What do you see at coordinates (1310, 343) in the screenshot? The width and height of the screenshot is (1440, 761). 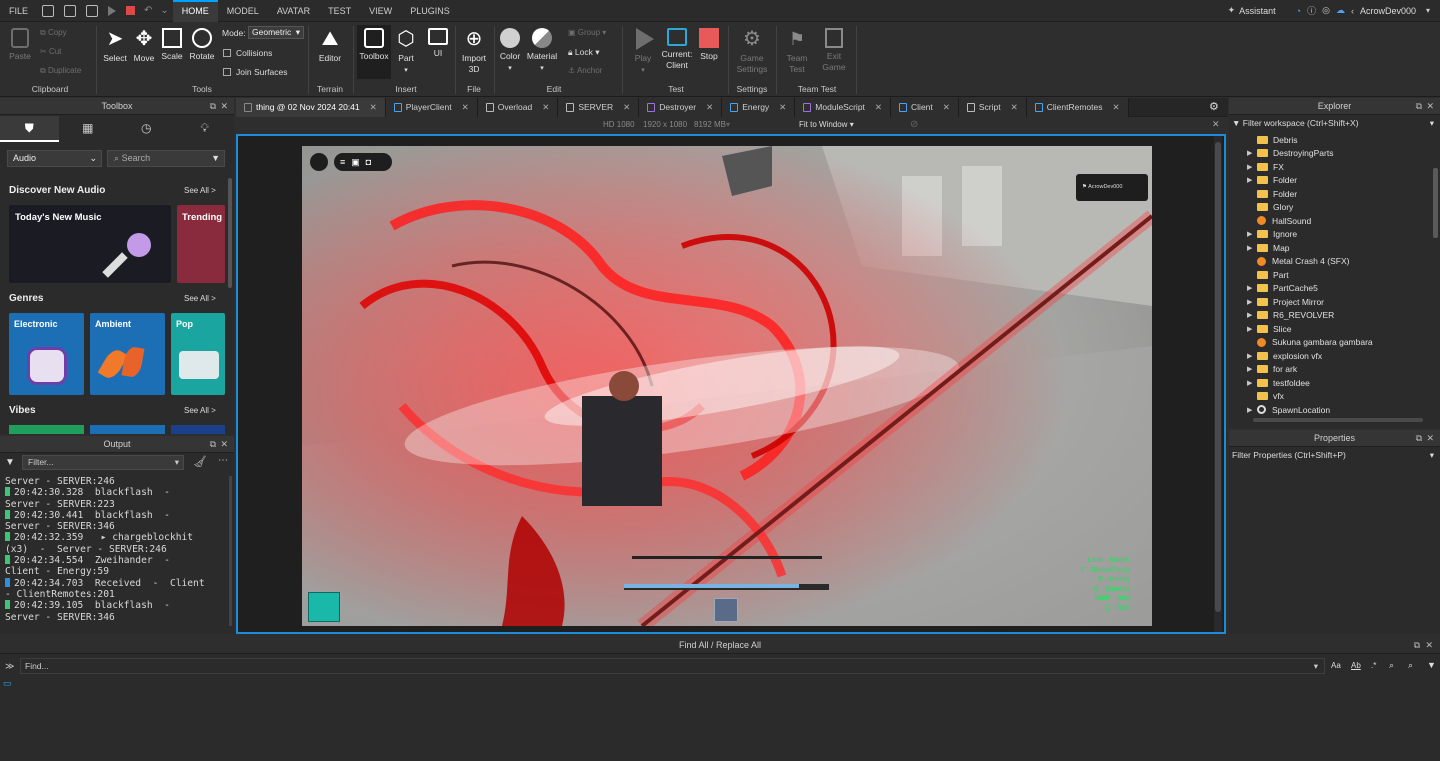 I see `explorer-item: Sukuna gambara gambara` at bounding box center [1310, 343].